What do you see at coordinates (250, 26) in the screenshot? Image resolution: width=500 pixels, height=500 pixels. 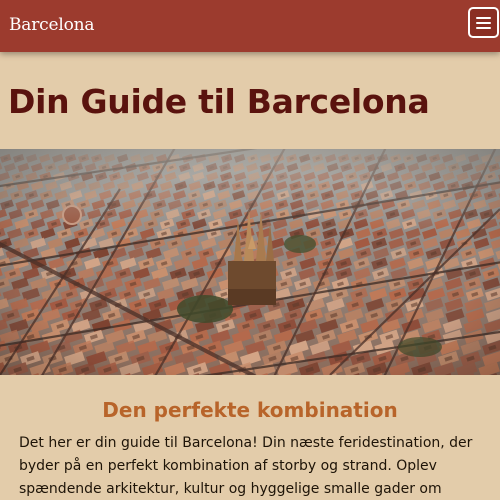 I see `top-navbar: Barcelona` at bounding box center [250, 26].